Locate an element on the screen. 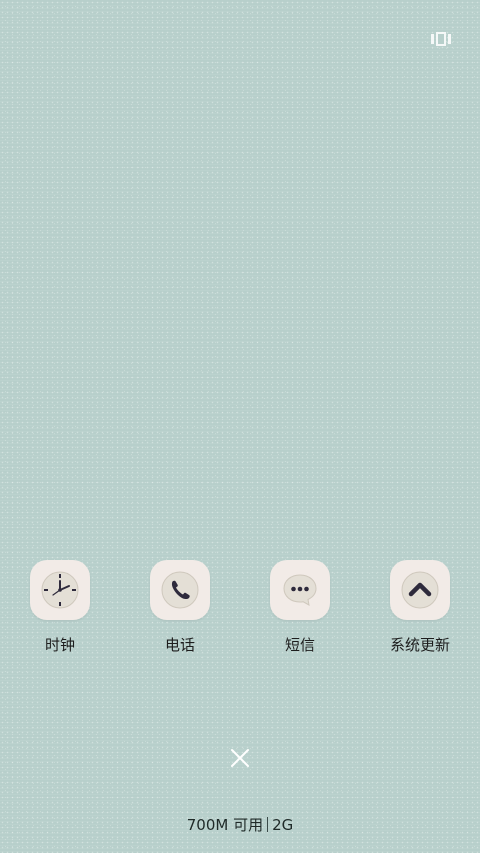 The image size is (480, 853). app-label: 短信 is located at coordinates (299, 645).